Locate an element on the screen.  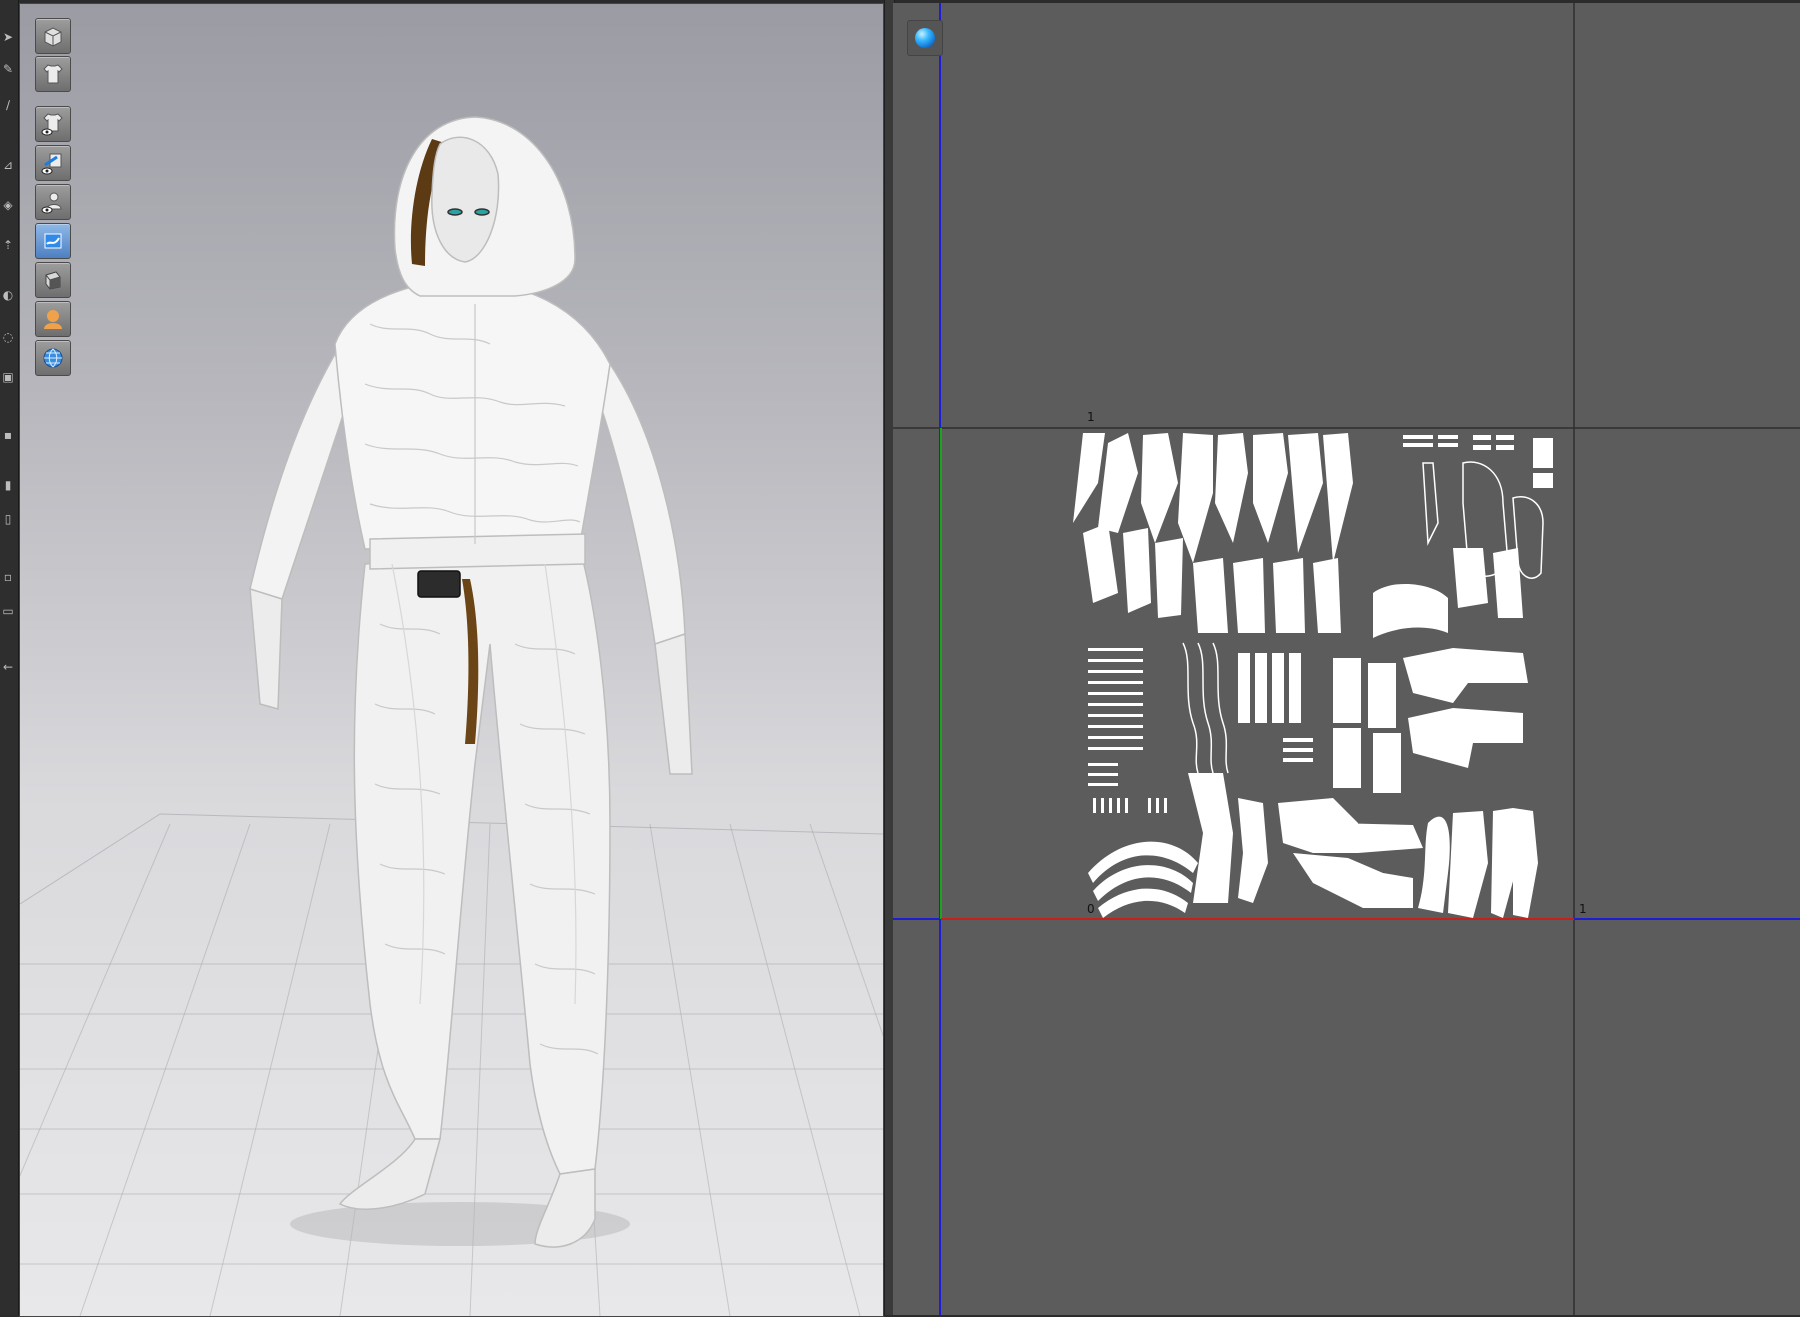
shading-icon is located at coordinates (53, 280).